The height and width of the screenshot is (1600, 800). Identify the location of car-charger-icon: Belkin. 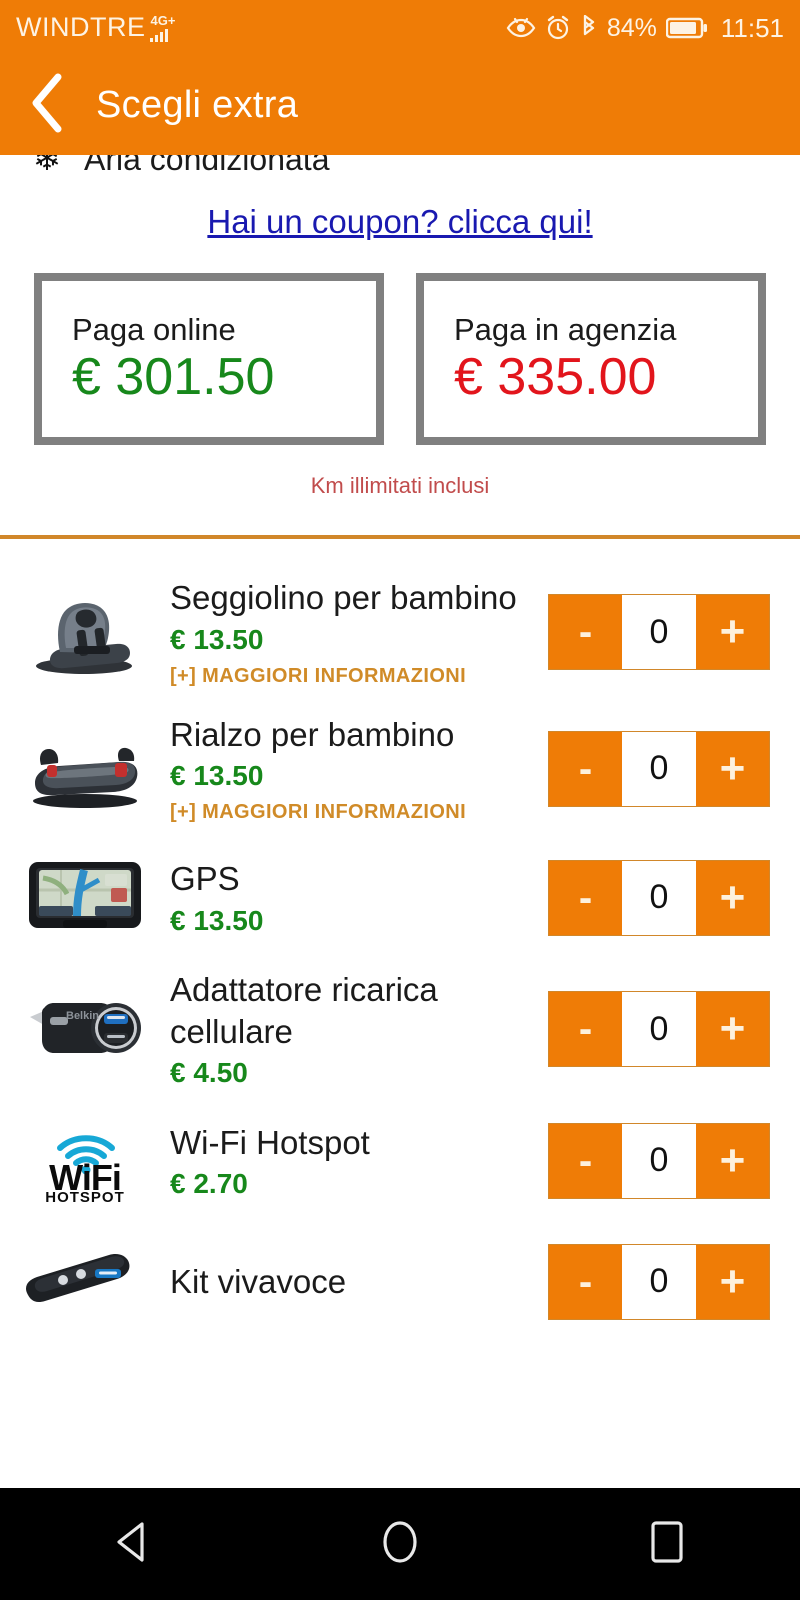
(85, 1029).